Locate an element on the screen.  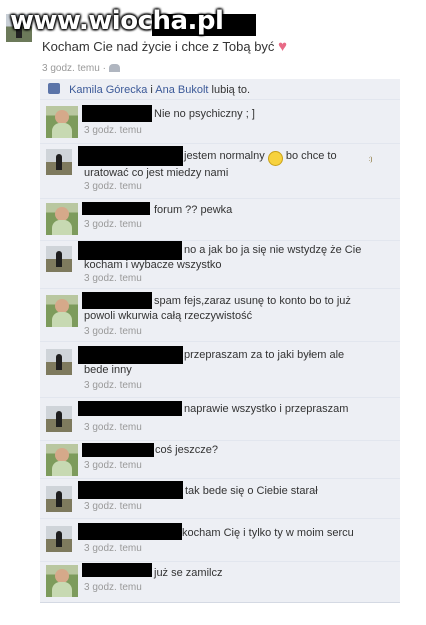
comment-text: kocham Cię i tylko ty w moim sercu is located at coordinates (268, 533).